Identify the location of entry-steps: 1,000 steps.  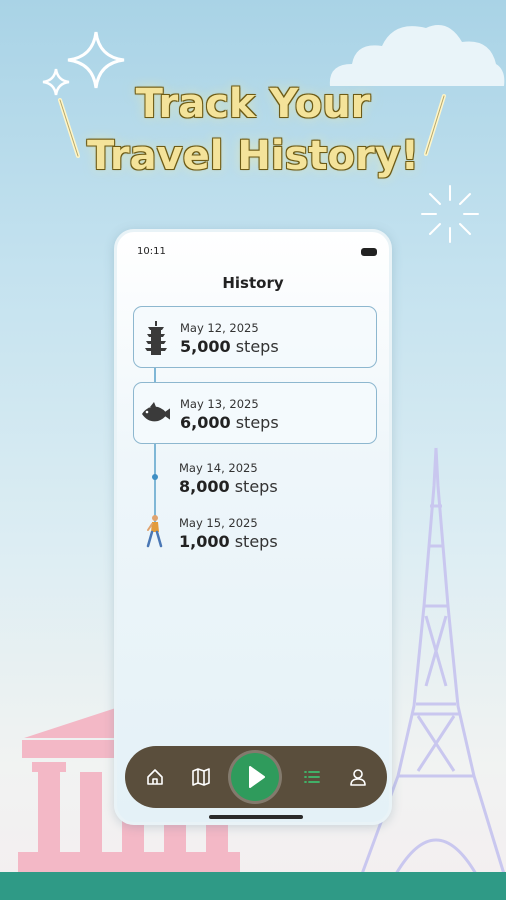
(228, 541).